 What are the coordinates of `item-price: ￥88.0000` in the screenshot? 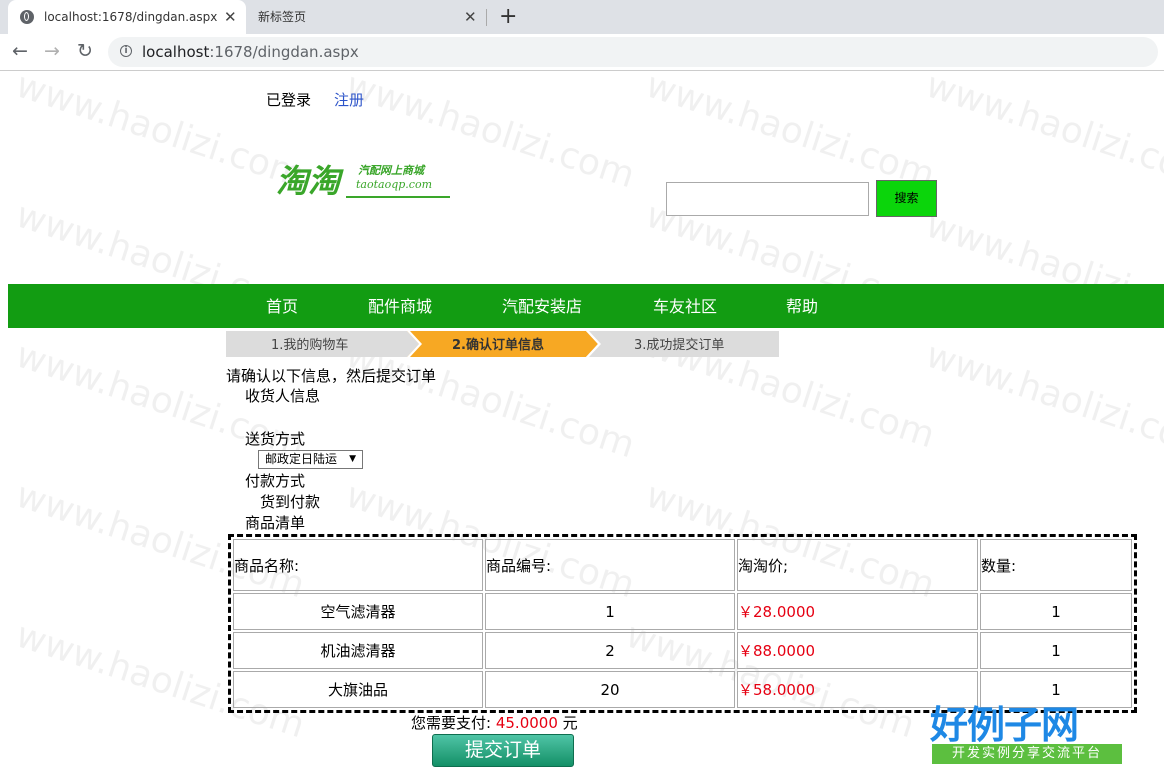 It's located at (857, 650).